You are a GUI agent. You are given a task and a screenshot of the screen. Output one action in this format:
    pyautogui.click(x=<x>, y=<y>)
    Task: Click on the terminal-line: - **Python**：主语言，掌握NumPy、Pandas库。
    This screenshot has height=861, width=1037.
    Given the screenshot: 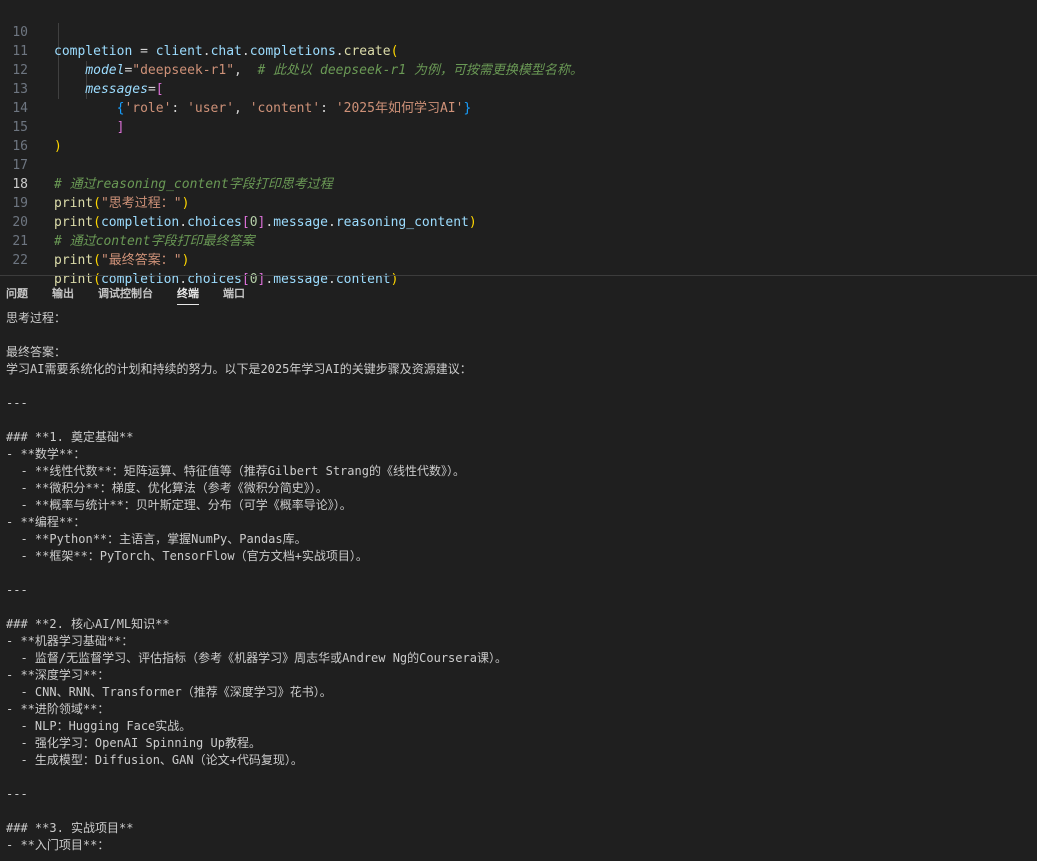 What is the action you would take?
    pyautogui.click(x=156, y=539)
    